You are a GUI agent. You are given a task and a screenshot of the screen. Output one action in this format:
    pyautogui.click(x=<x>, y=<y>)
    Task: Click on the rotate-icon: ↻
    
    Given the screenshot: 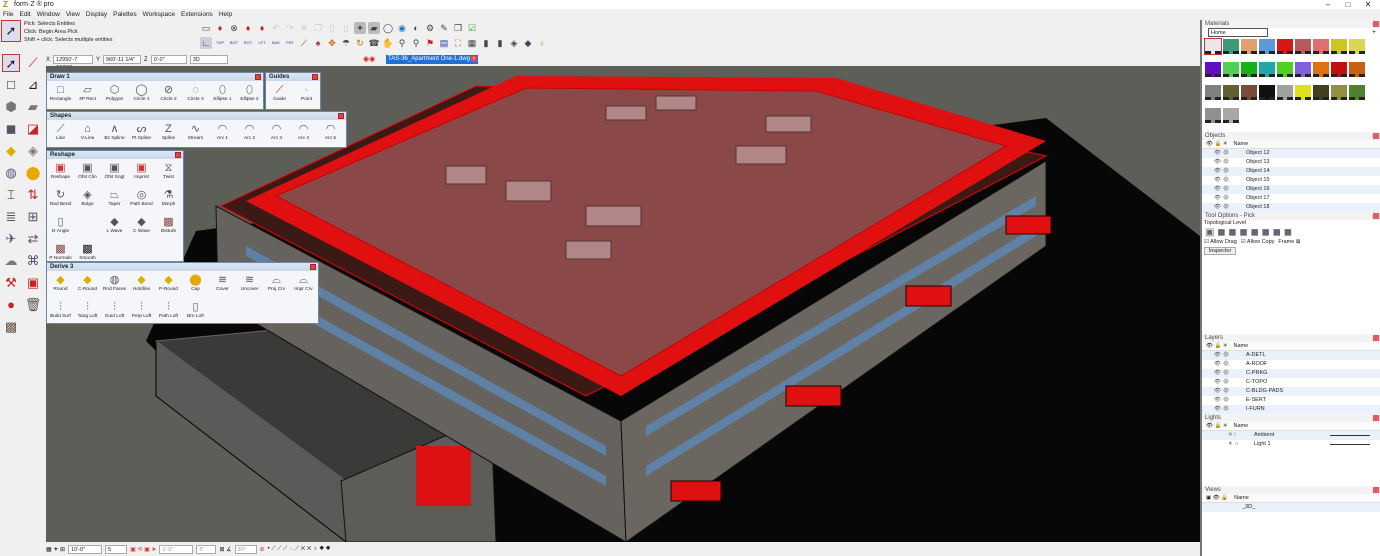 What is the action you would take?
    pyautogui.click(x=360, y=43)
    